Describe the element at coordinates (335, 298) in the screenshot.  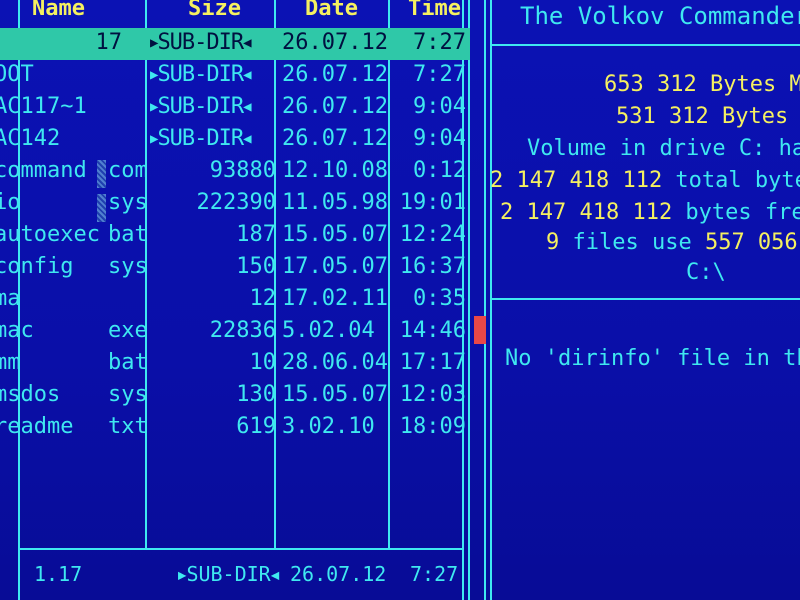
I see `file-date: 17.02.11` at that location.